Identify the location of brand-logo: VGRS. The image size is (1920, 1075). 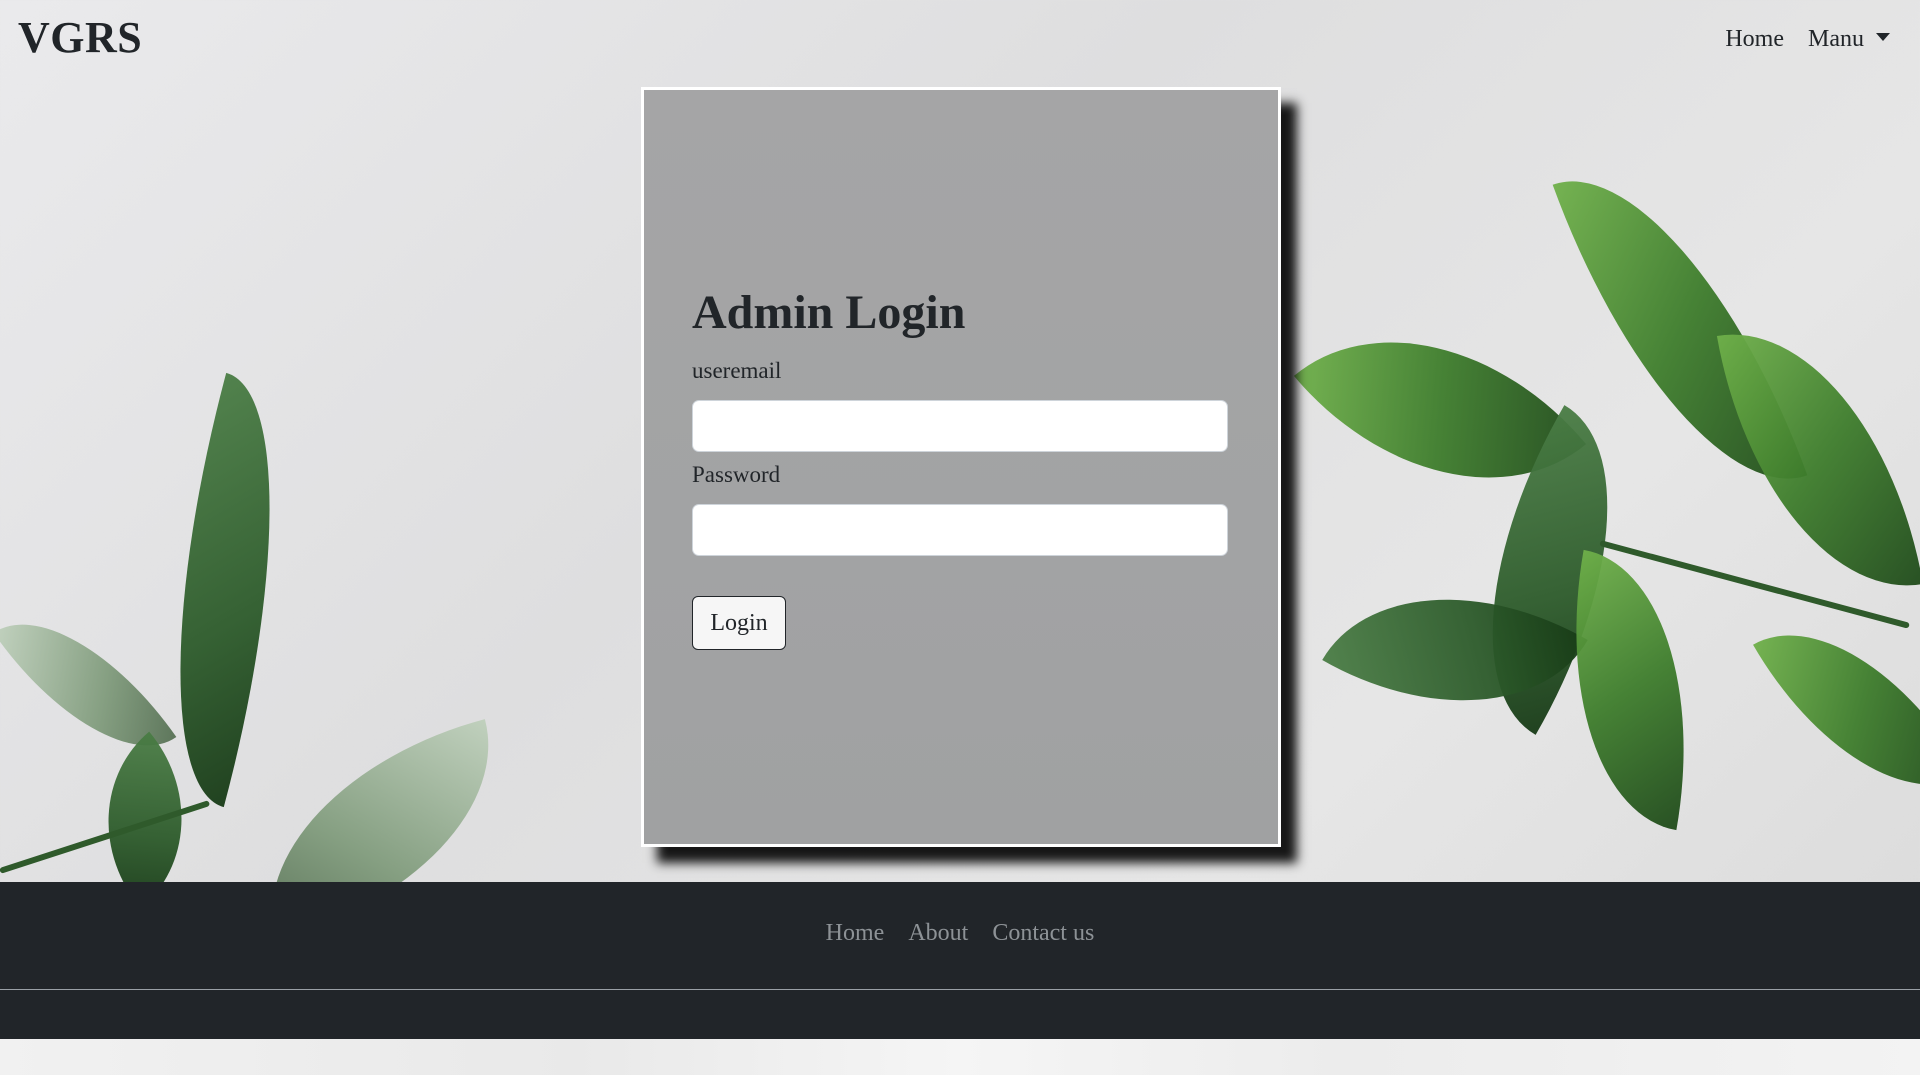
(80, 37).